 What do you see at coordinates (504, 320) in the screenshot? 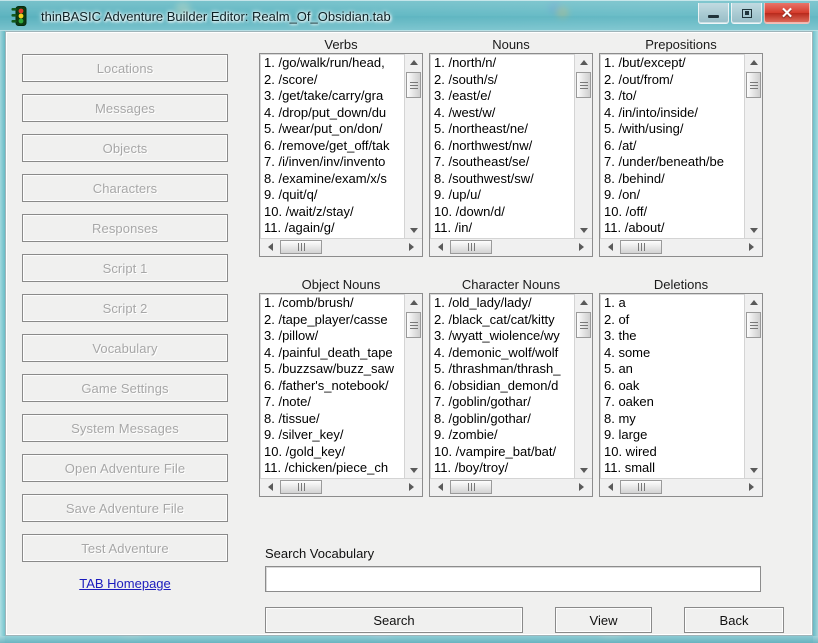
I see `list-item: 2. /black_cat/cat/kitty` at bounding box center [504, 320].